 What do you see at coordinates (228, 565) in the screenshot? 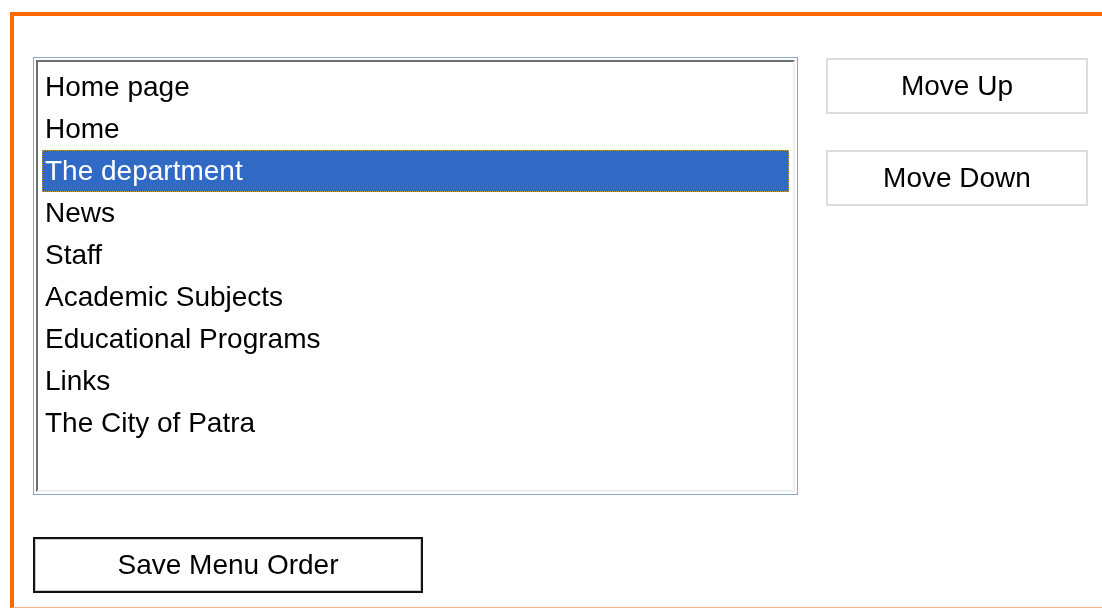
I see `save-menu-order-button: Save Menu Order` at bounding box center [228, 565].